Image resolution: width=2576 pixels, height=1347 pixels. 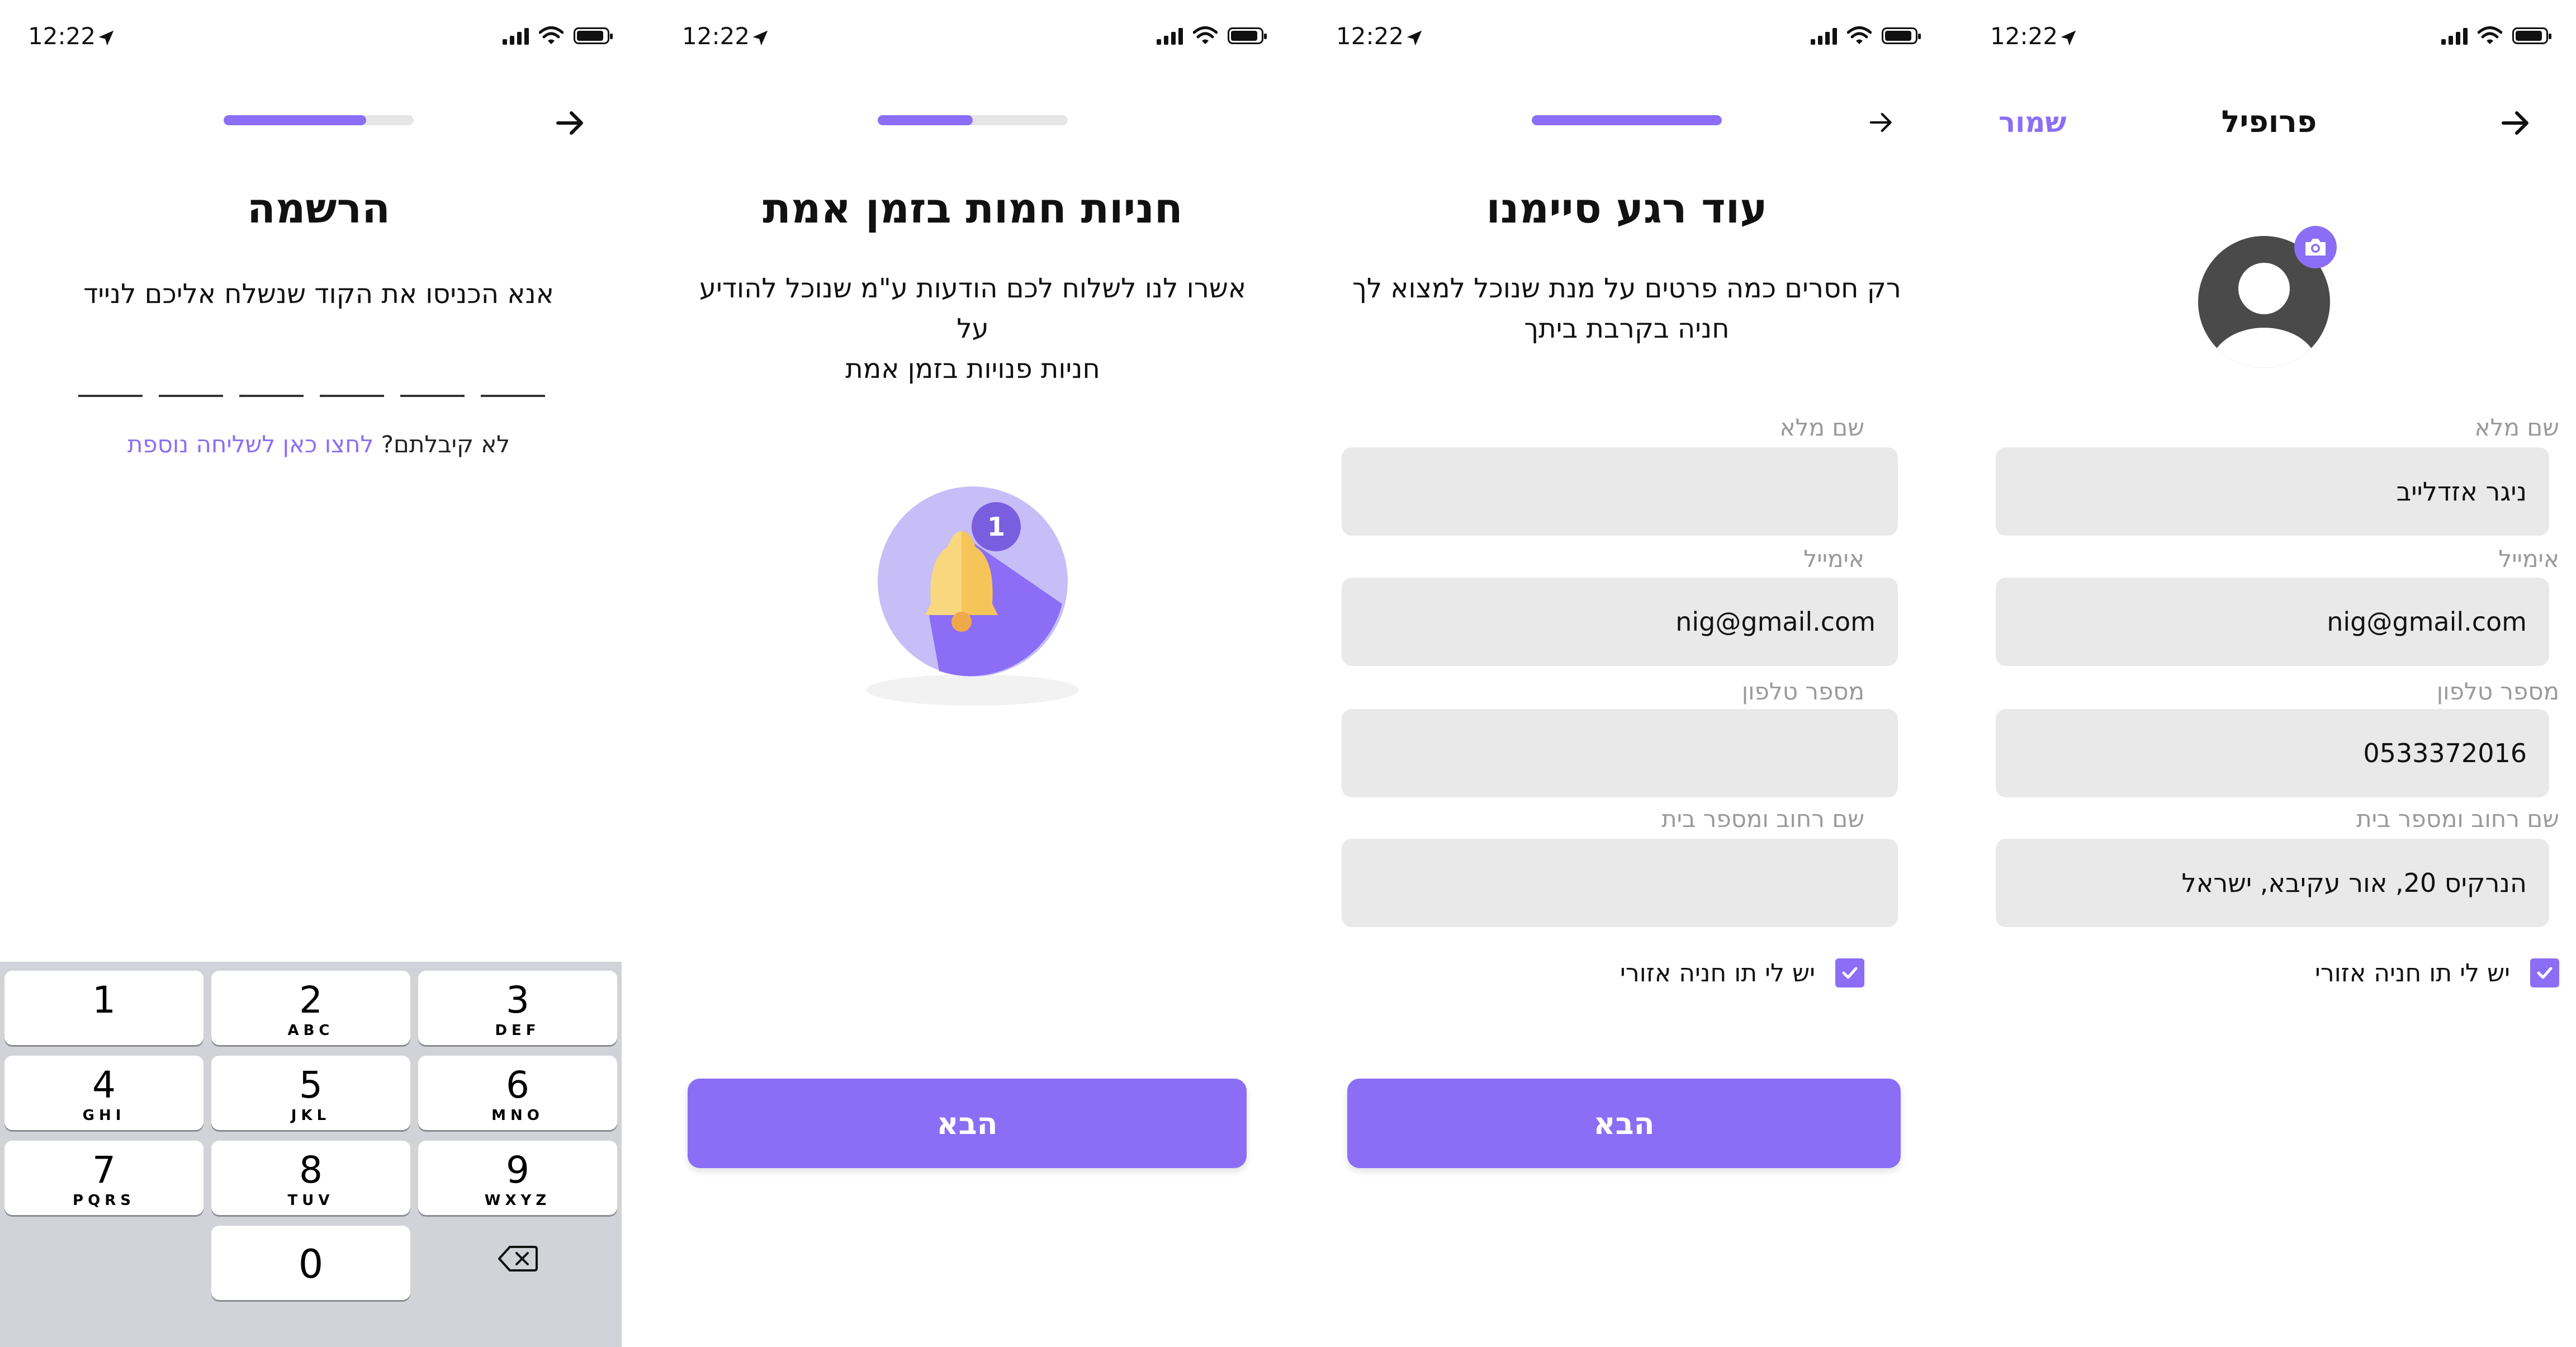 What do you see at coordinates (318, 209) in the screenshot?
I see `page-title: הרשמה` at bounding box center [318, 209].